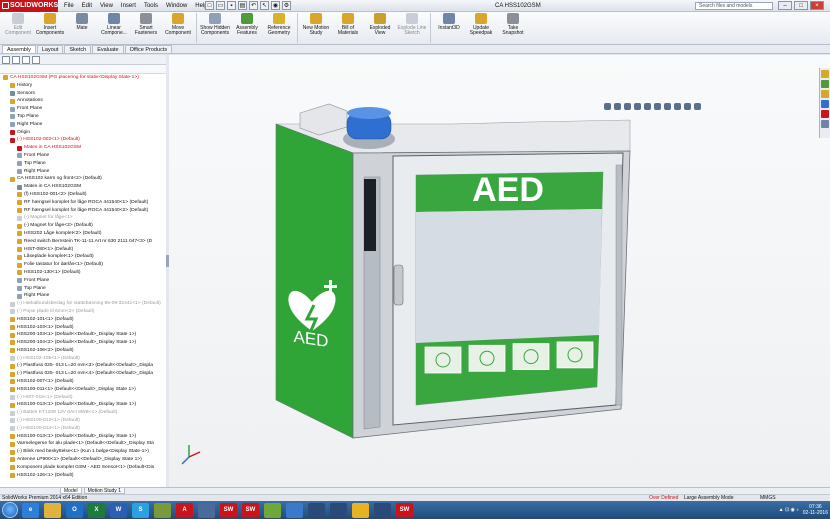 This screenshot has width=830, height=519. What do you see at coordinates (84, 140) in the screenshot?
I see `tree-item: (-) HSS102-002<1> (Default)` at bounding box center [84, 140].